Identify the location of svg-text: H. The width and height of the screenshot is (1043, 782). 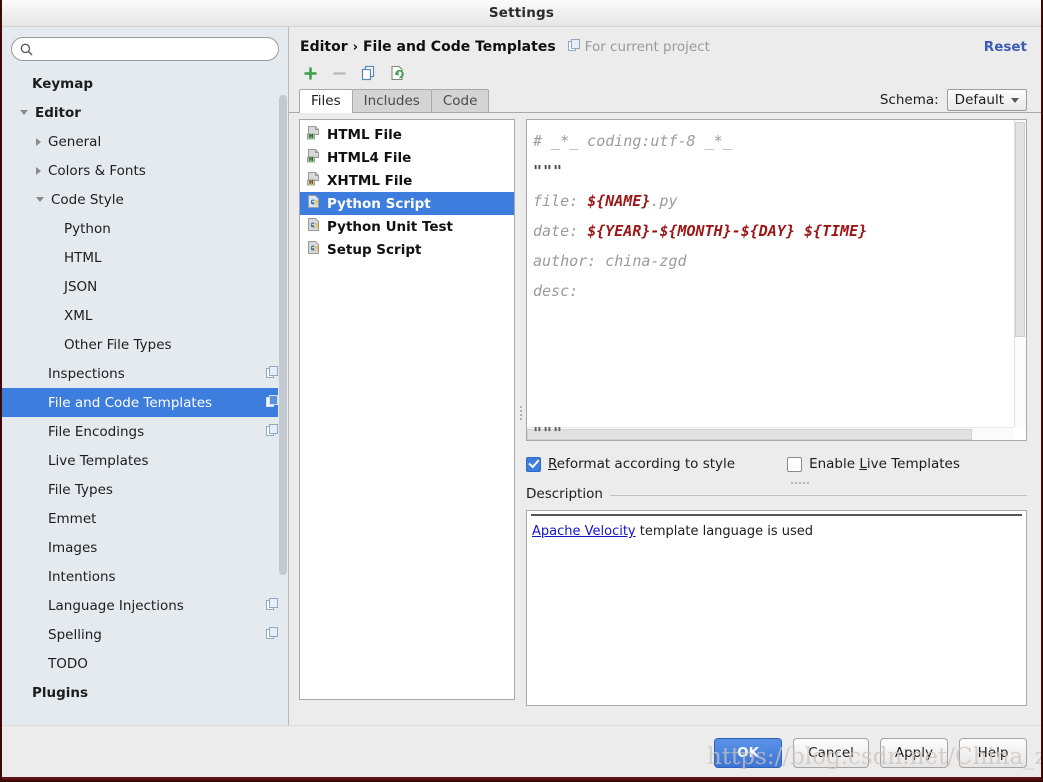
(311, 137).